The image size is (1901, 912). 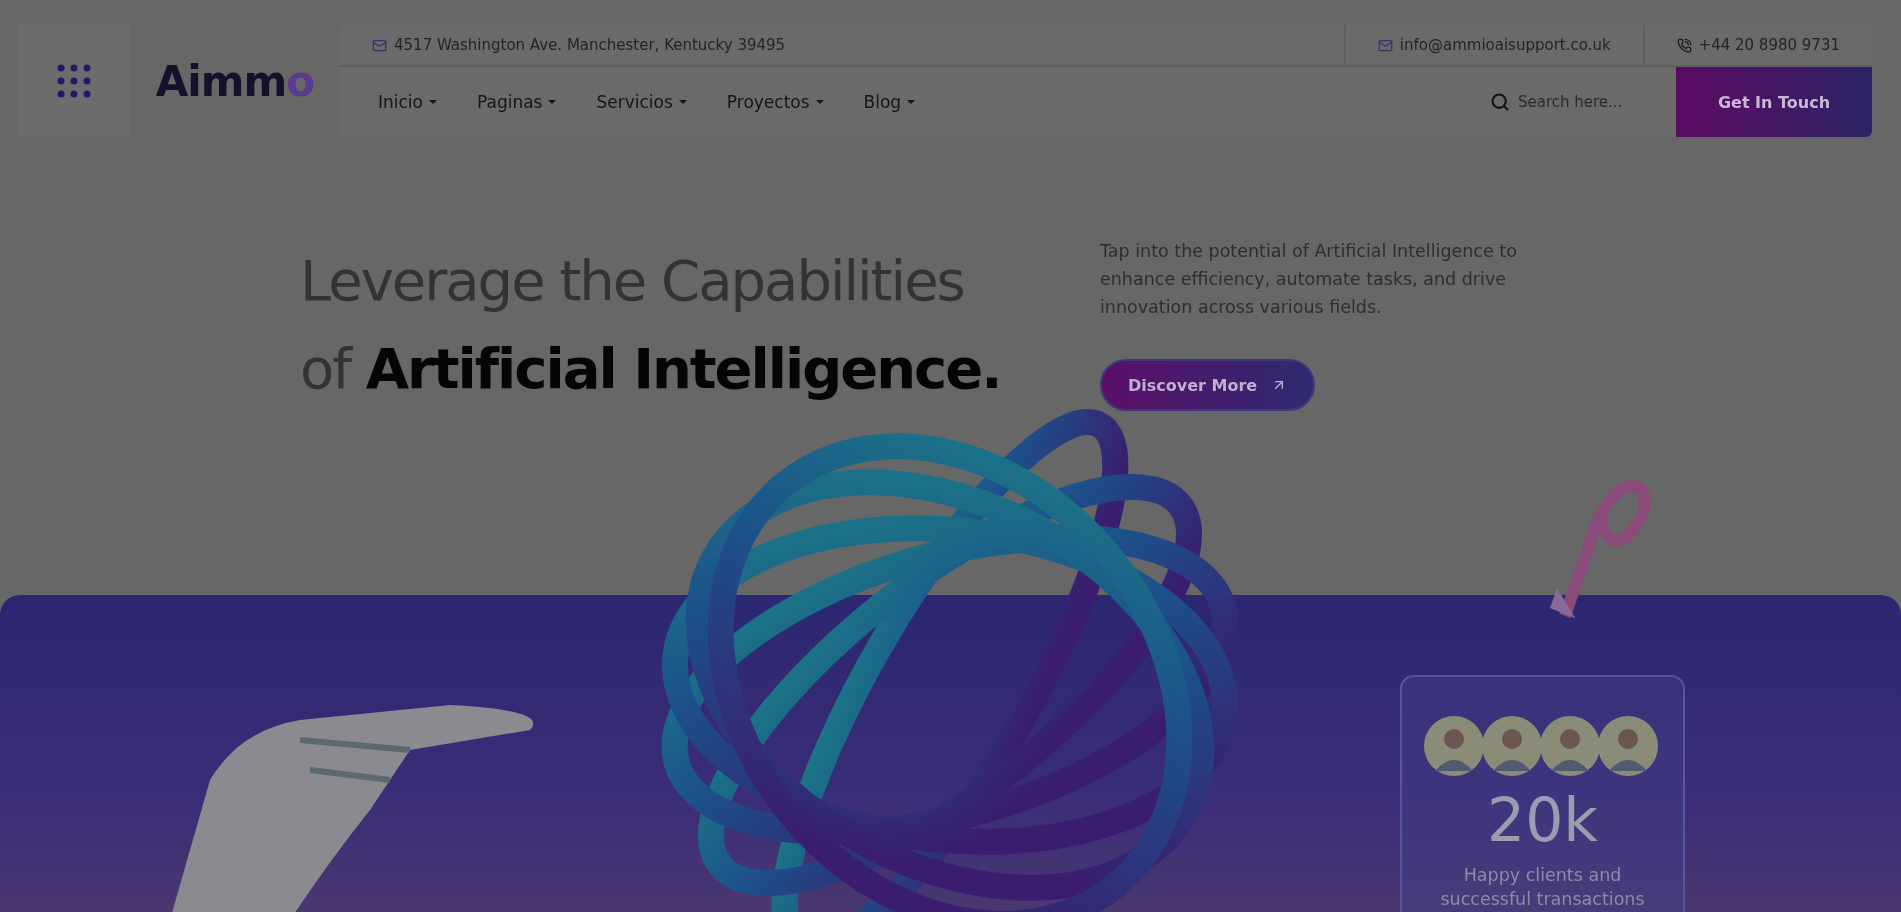 What do you see at coordinates (775, 102) in the screenshot?
I see `nav-item: Proyectos` at bounding box center [775, 102].